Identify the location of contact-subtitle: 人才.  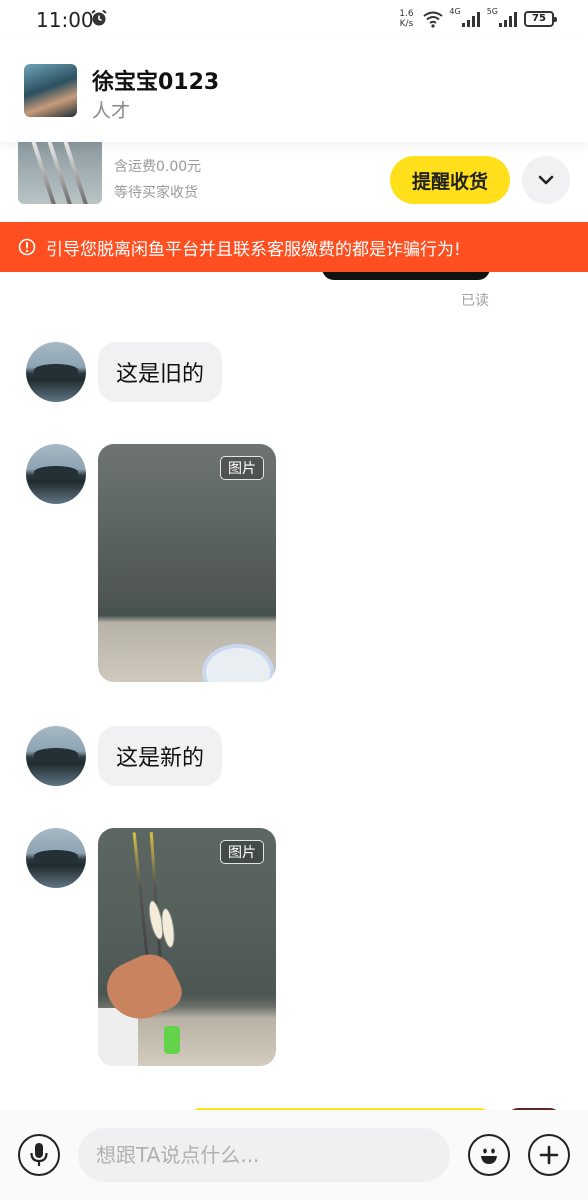
(111, 111).